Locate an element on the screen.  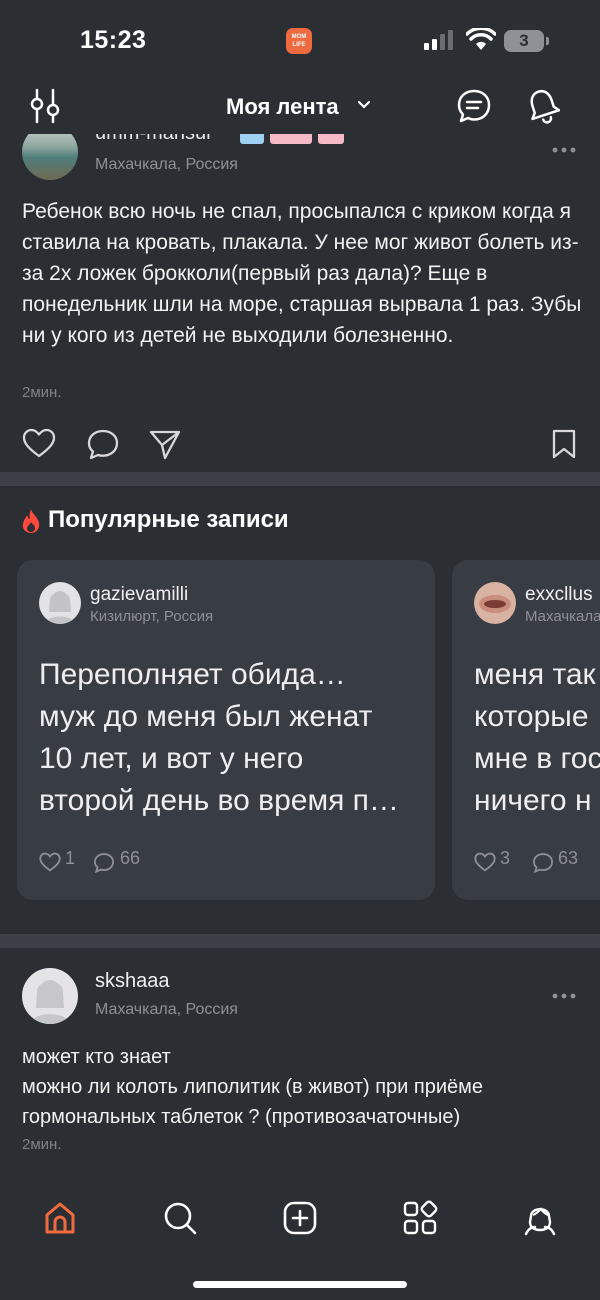
feed-header: Моя лента is located at coordinates (300, 107).